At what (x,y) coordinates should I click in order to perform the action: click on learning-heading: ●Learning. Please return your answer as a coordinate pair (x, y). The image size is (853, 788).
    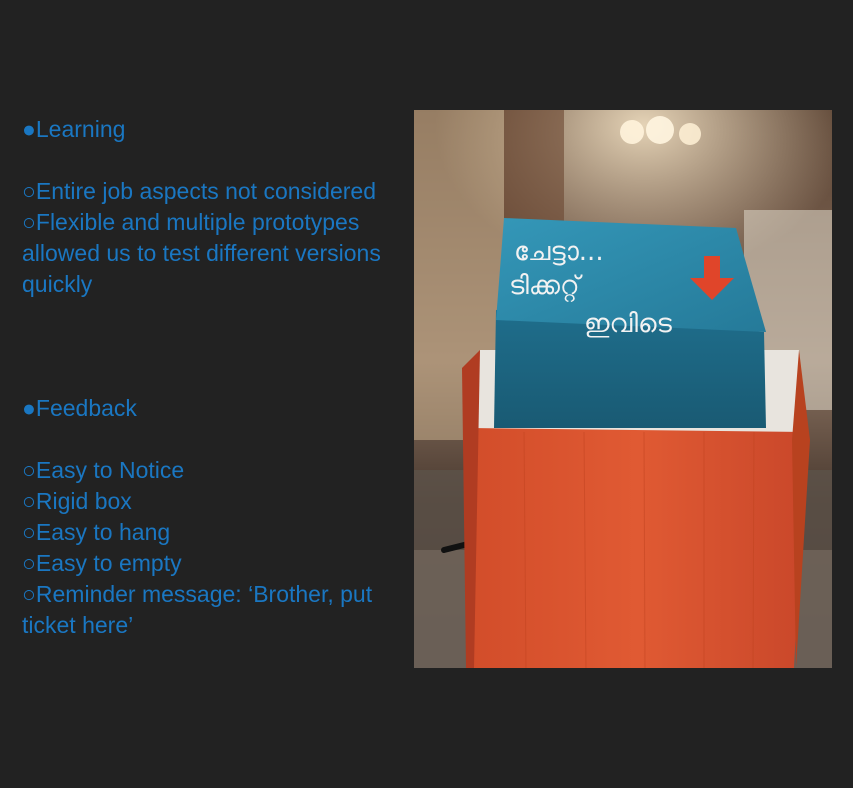
    Looking at the image, I should click on (74, 129).